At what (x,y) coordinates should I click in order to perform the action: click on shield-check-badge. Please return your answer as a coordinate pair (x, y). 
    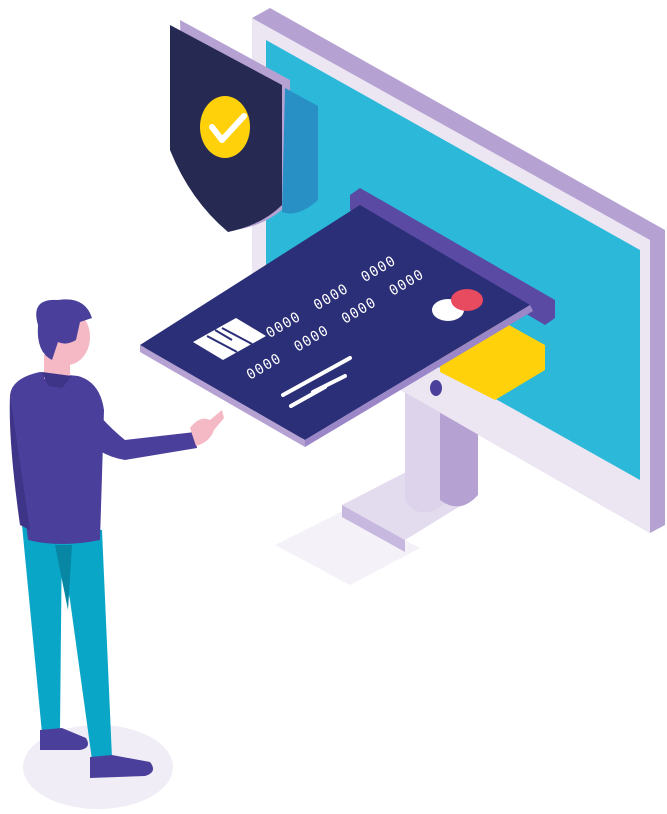
    Looking at the image, I should click on (225, 127).